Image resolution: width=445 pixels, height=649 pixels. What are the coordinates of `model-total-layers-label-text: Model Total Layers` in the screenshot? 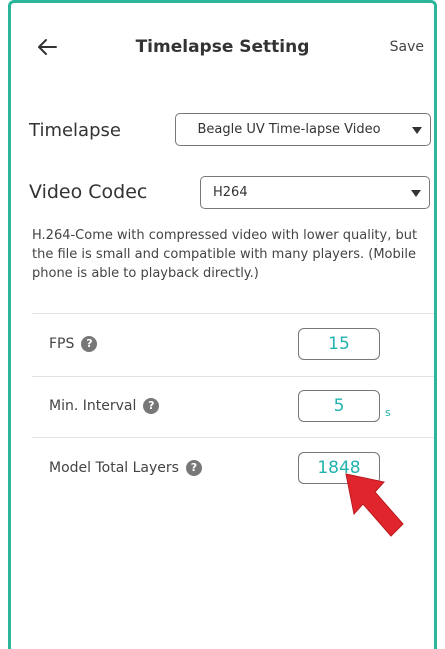 It's located at (114, 468).